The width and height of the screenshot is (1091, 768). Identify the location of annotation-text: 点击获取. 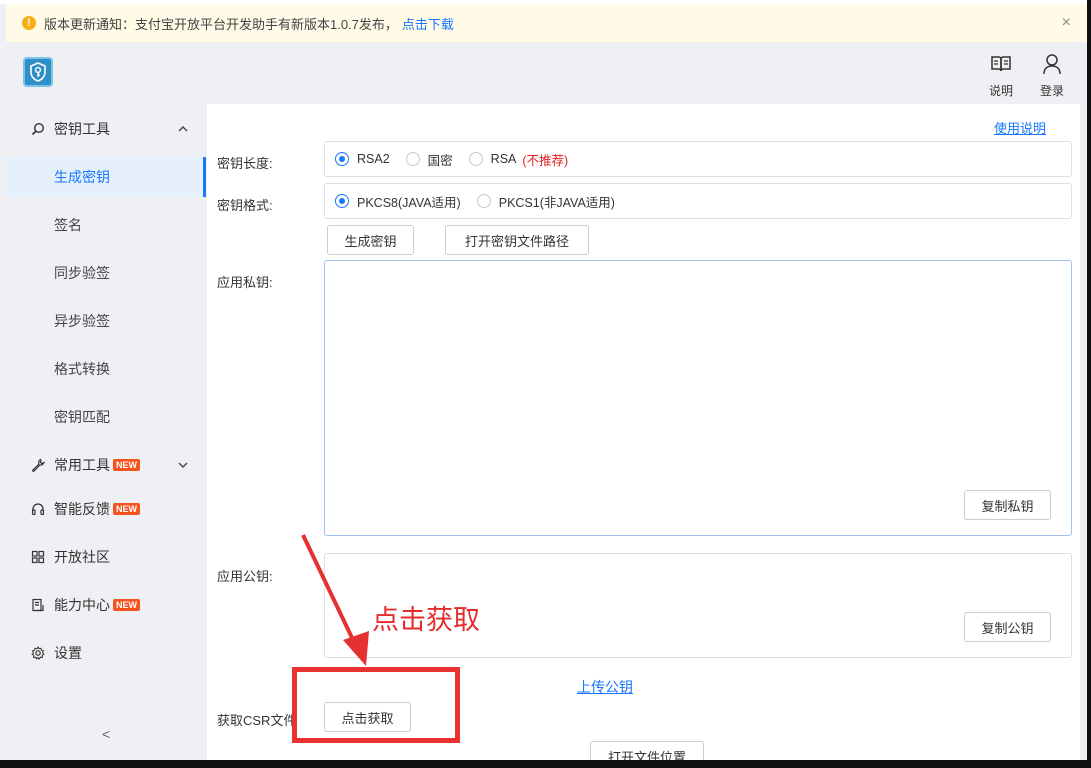
(426, 620).